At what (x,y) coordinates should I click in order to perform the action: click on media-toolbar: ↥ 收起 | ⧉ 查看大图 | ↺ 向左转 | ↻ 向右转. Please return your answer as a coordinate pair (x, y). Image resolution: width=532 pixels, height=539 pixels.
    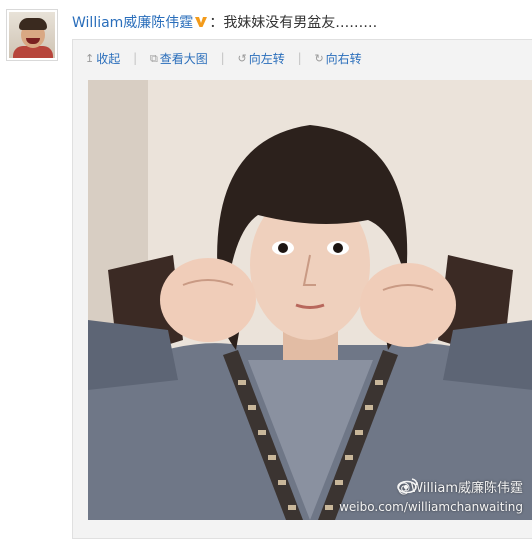
    Looking at the image, I should click on (223, 58).